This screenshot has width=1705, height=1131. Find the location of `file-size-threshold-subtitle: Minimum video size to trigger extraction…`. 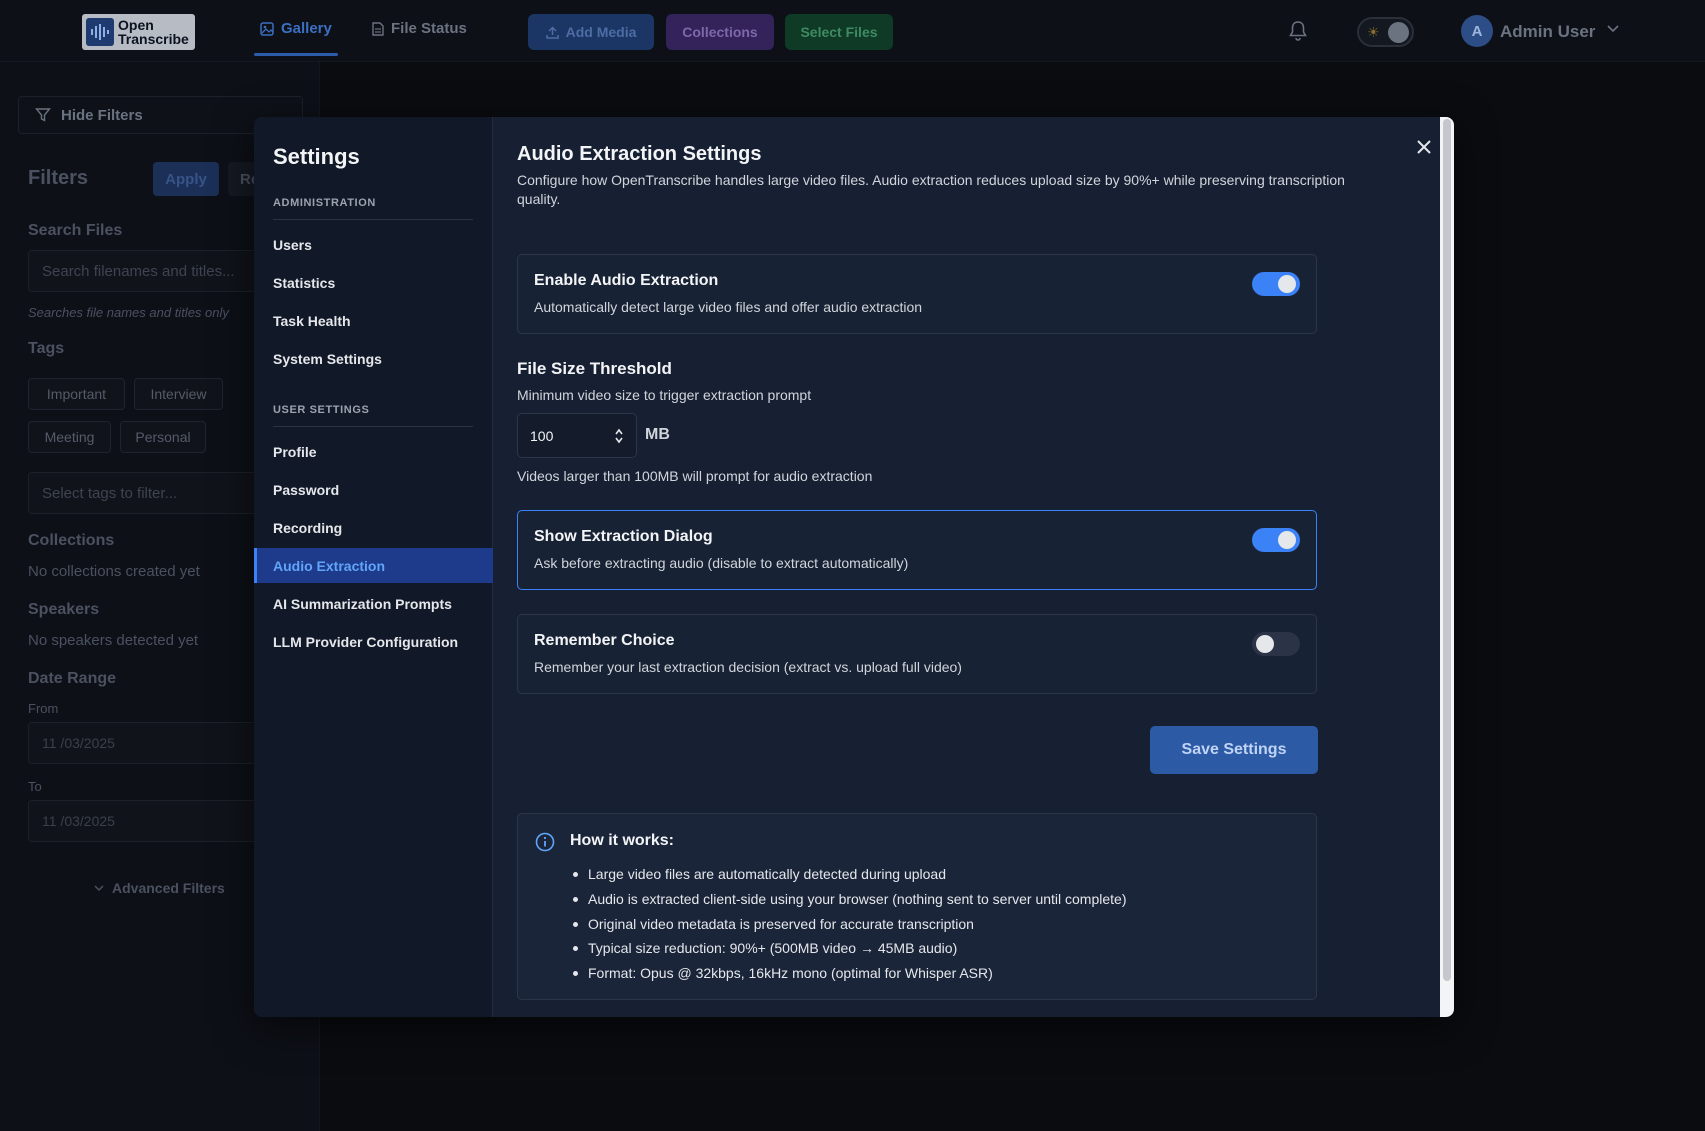

file-size-threshold-subtitle: Minimum video size to trigger extraction… is located at coordinates (664, 395).